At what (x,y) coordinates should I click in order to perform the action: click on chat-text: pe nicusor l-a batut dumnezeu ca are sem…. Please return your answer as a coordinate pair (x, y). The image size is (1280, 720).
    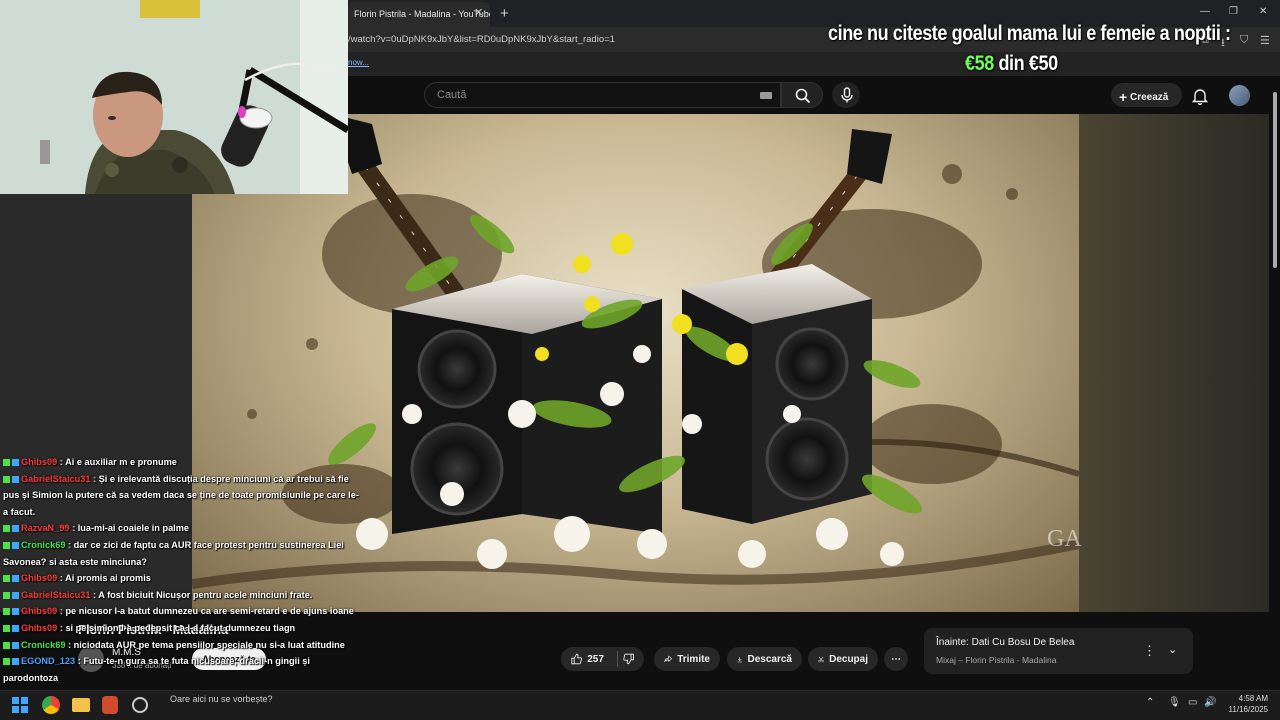
    Looking at the image, I should click on (209, 611).